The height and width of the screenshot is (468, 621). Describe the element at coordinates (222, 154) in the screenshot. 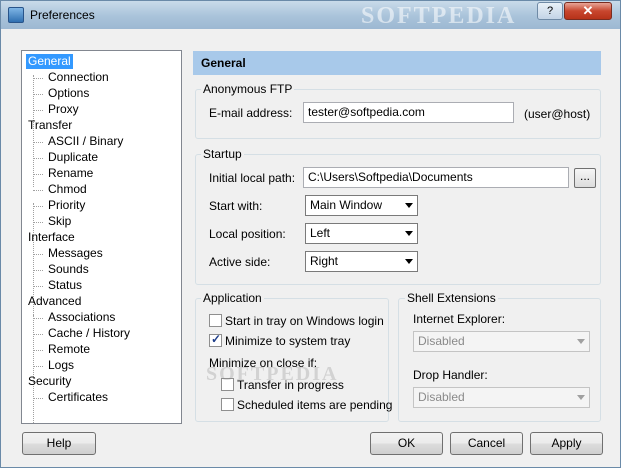

I see `startup-title: Startup` at that location.